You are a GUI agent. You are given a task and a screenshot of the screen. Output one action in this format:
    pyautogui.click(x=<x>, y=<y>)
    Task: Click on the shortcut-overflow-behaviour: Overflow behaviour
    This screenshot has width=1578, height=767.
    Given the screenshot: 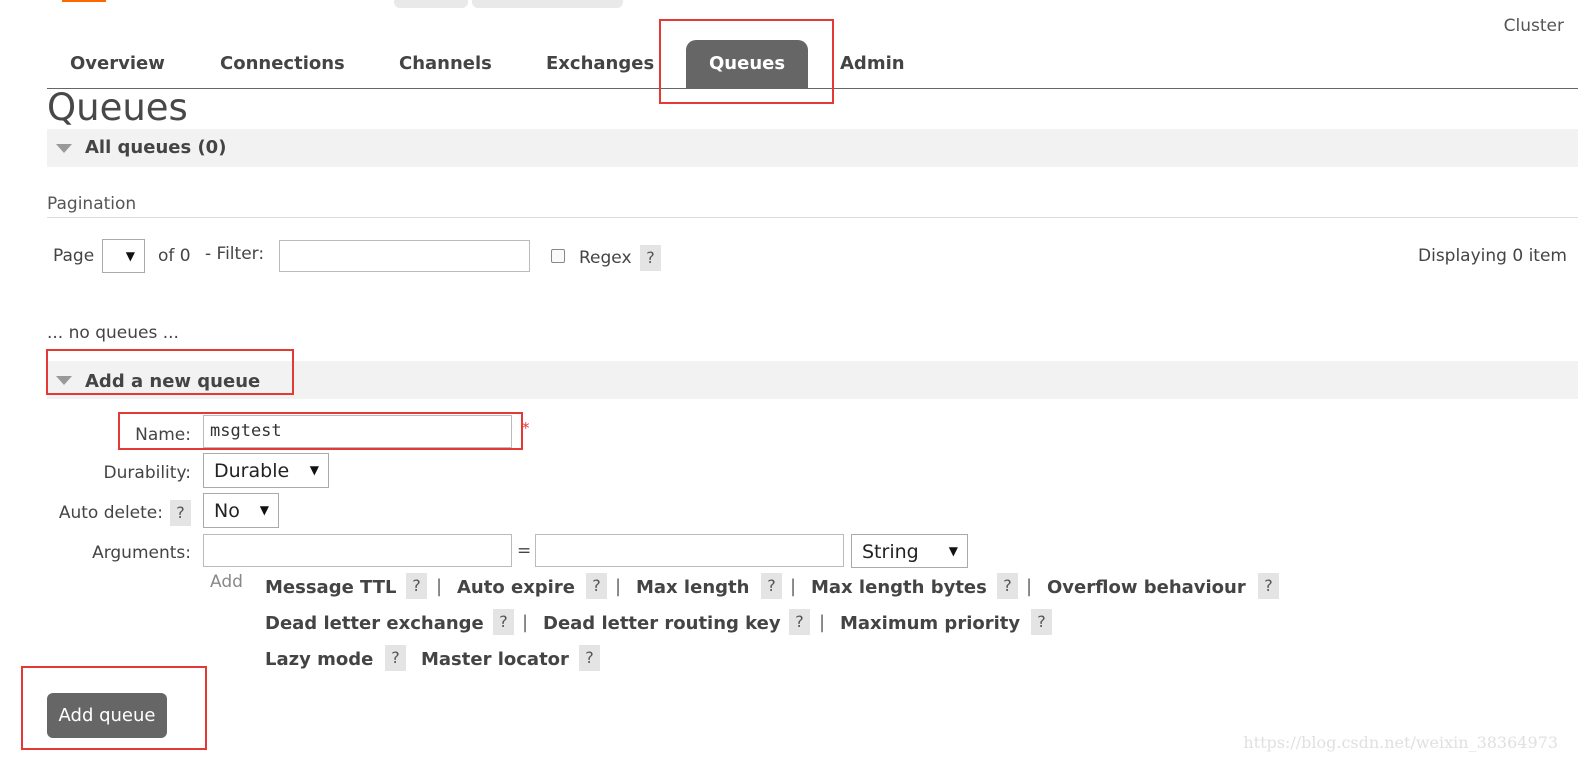 What is the action you would take?
    pyautogui.click(x=1146, y=587)
    